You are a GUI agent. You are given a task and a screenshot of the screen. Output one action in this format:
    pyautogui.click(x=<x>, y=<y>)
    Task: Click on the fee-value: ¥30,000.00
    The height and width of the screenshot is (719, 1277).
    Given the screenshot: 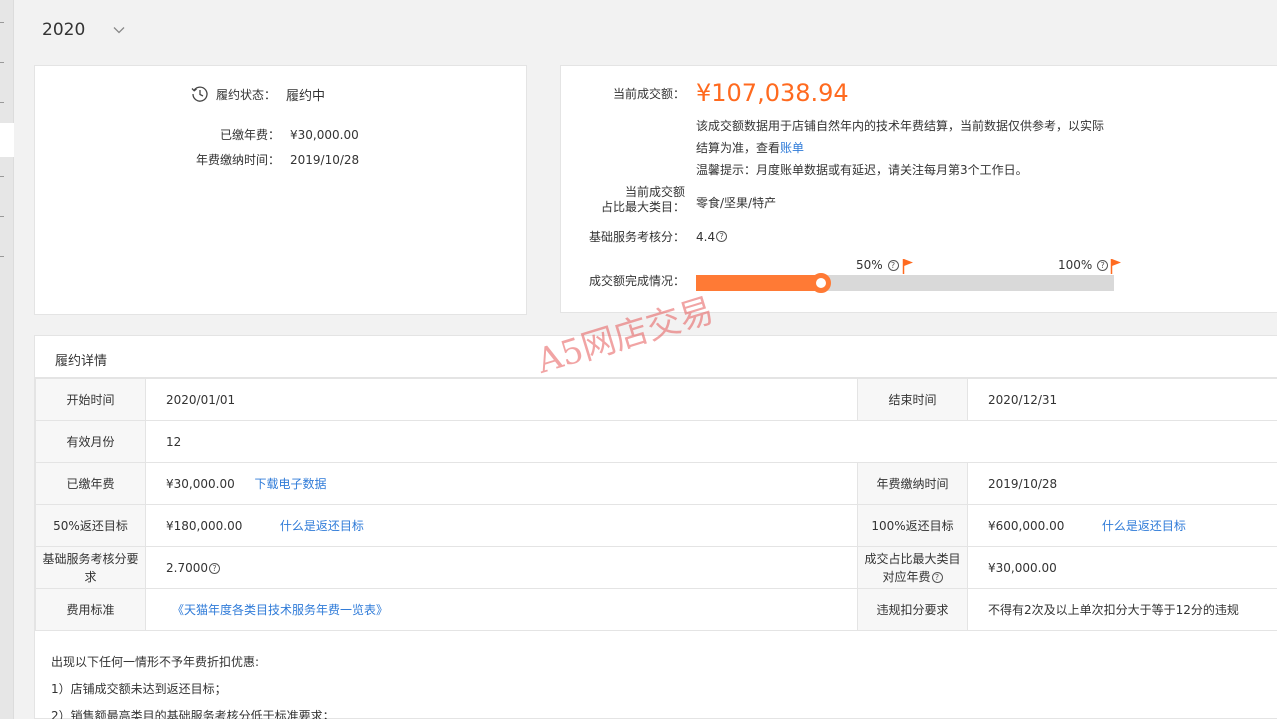 What is the action you would take?
    pyautogui.click(x=200, y=484)
    